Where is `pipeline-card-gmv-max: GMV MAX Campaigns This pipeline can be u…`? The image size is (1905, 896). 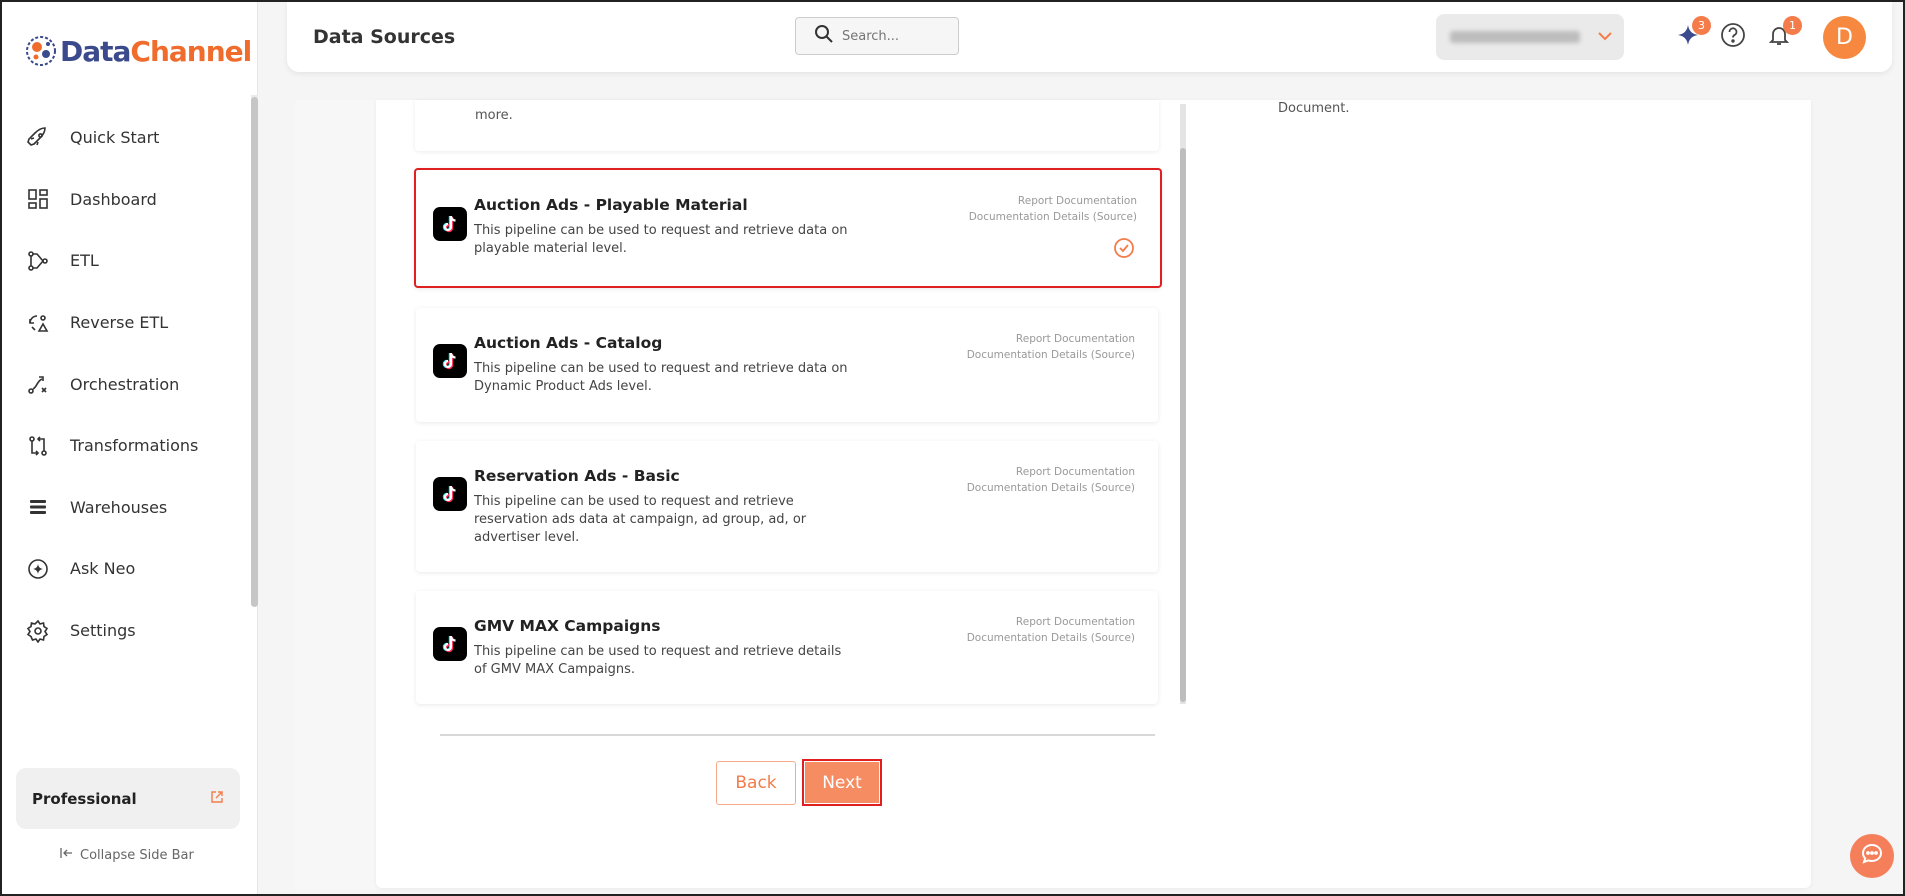
pipeline-card-gmv-max: GMV MAX Campaigns This pipeline can be u… is located at coordinates (787, 647).